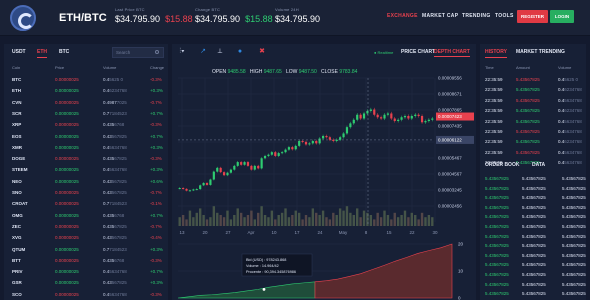 Image resolution: width=590 pixels, height=300 pixels. Describe the element at coordinates (23, 18) in the screenshot. I see `logo-icon` at that location.